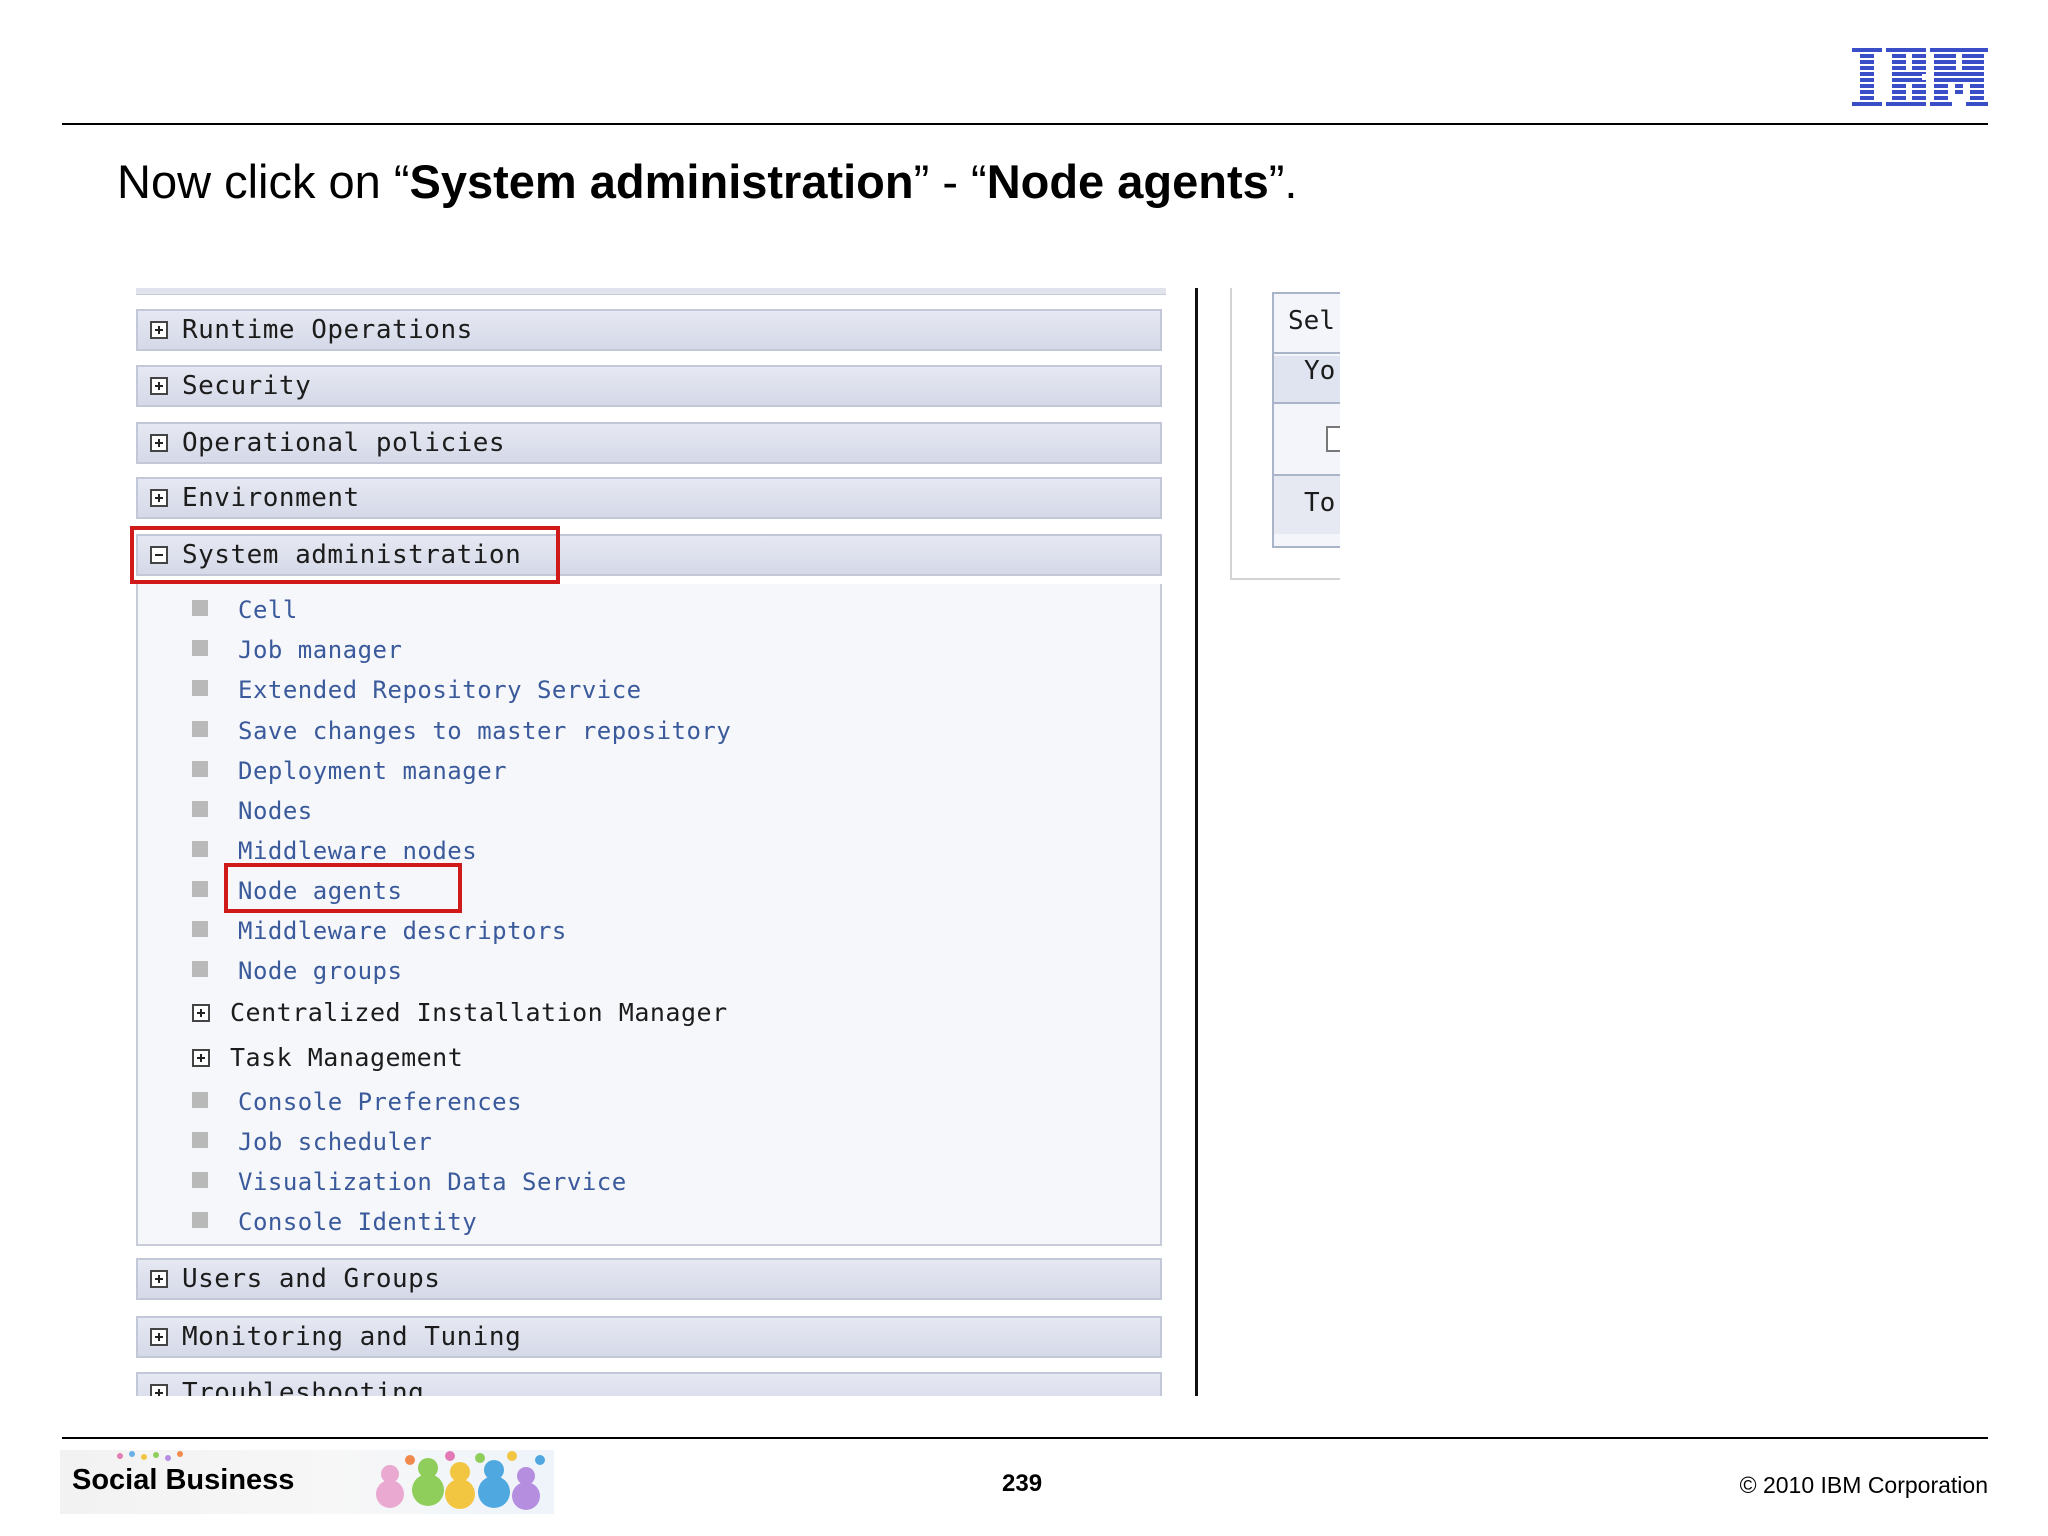  Describe the element at coordinates (343, 888) in the screenshot. I see `highlight-node-agents` at that location.